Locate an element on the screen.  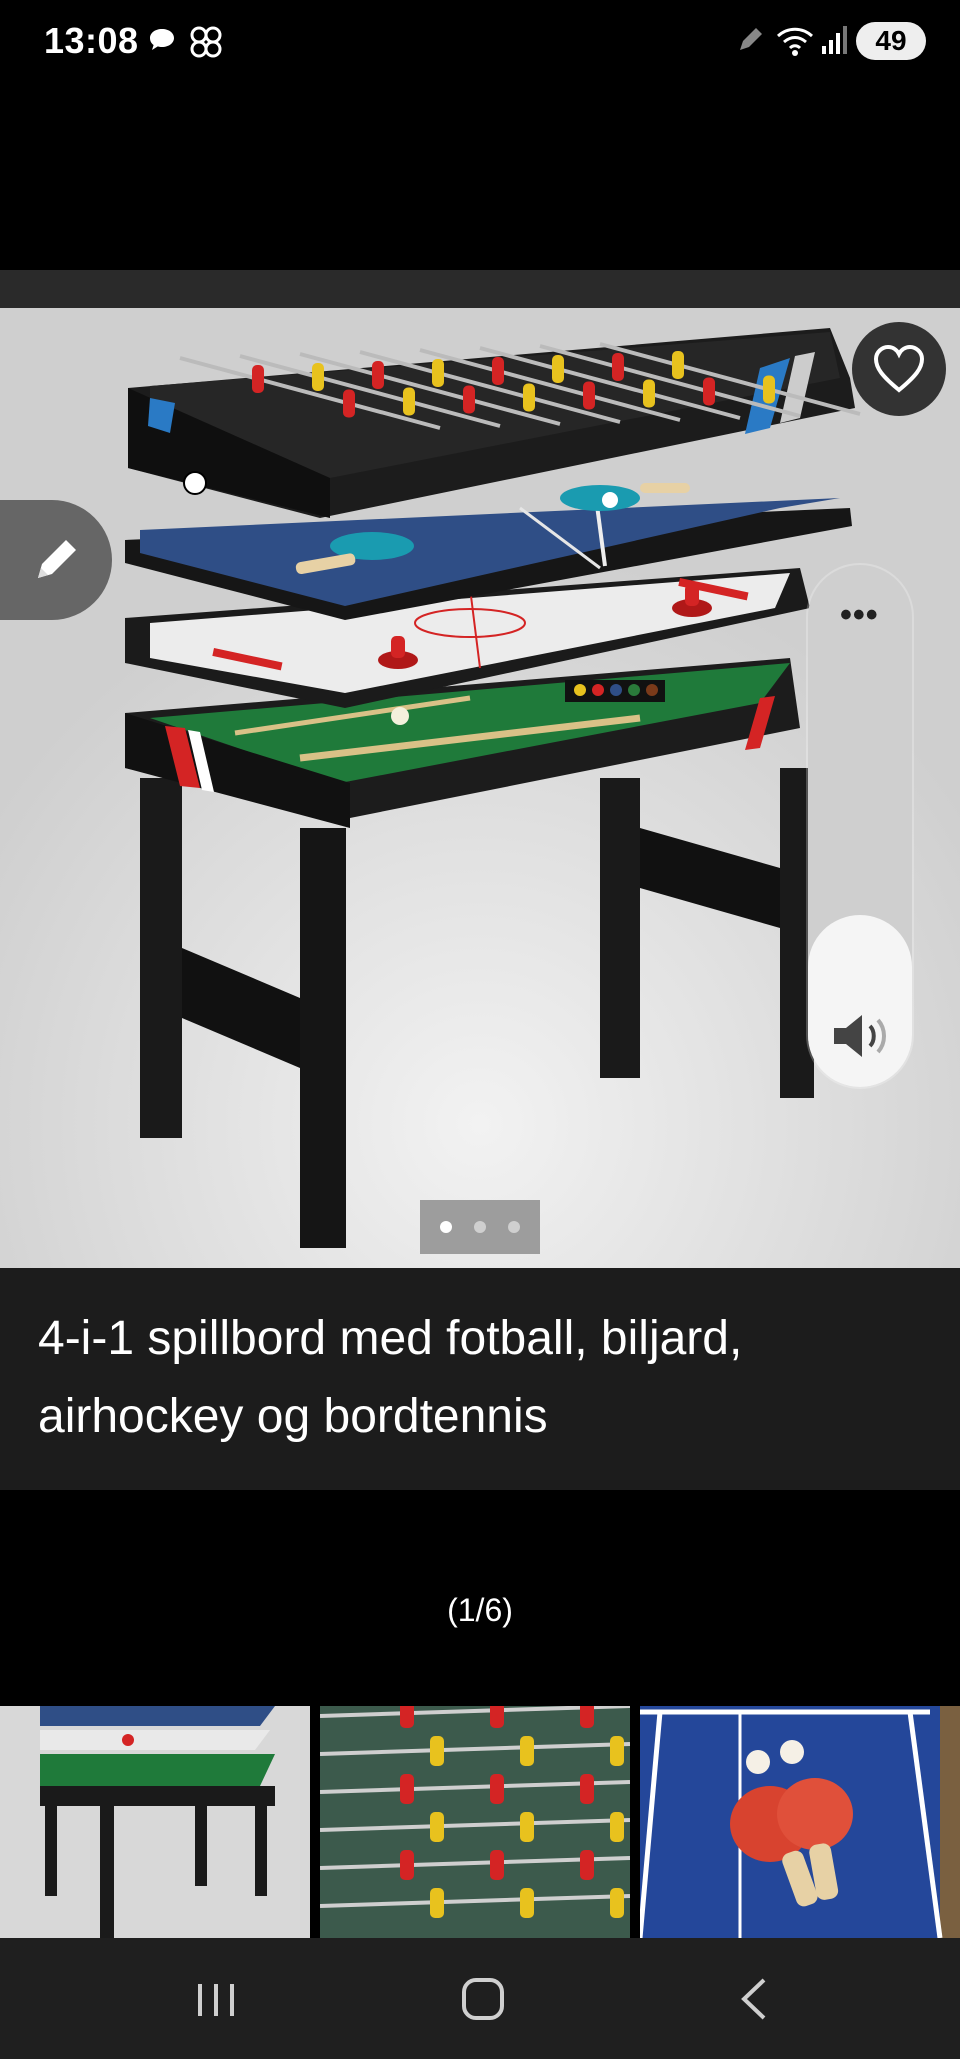
volume-more-button: ••• is located at coordinates (859, 615).